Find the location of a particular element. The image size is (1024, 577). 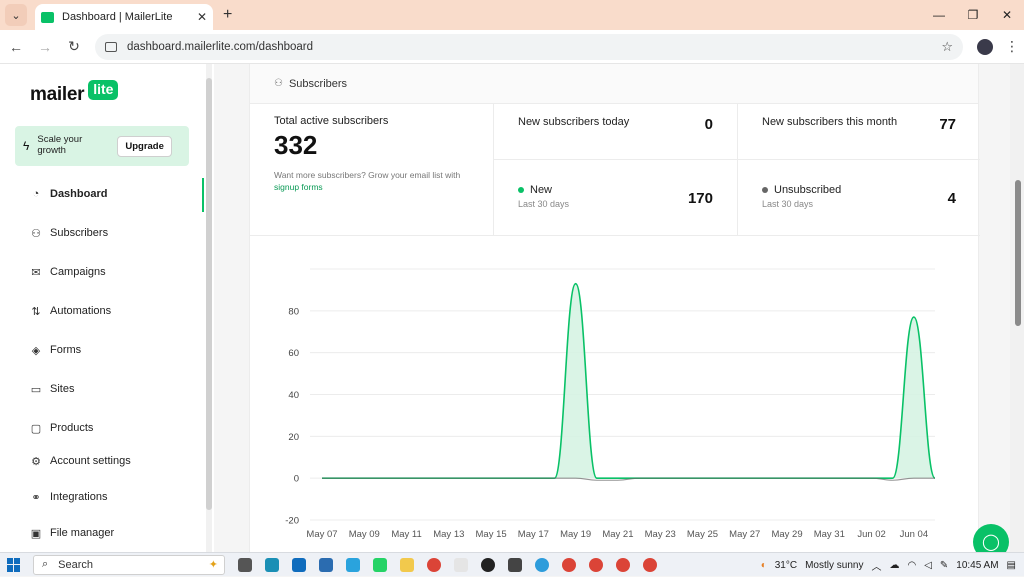

page-scrollbar-thumb is located at coordinates (1018, 253).